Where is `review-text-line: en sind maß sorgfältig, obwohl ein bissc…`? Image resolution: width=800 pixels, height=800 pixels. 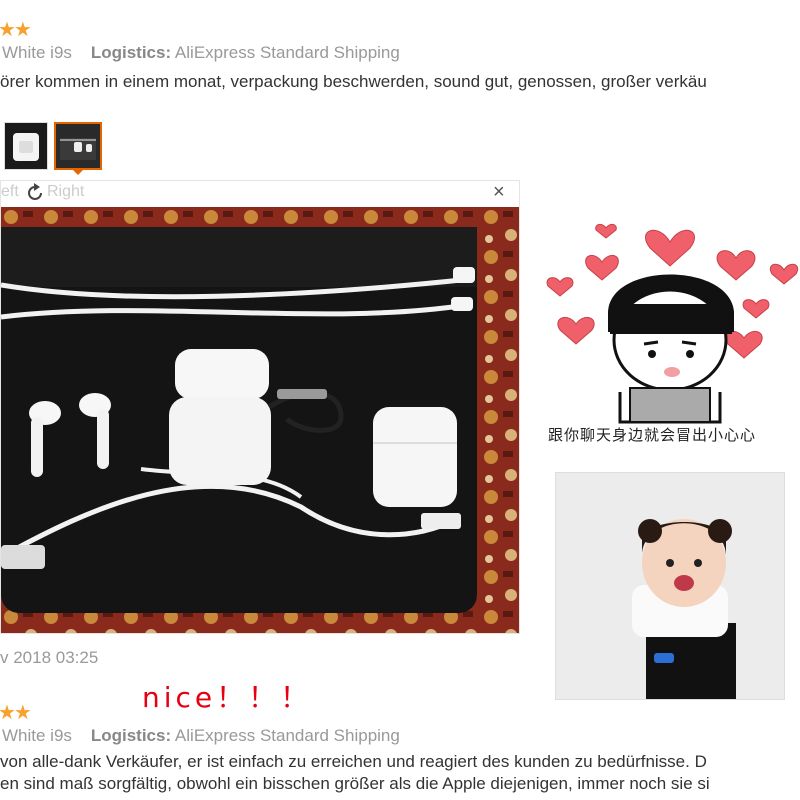 review-text-line: en sind maß sorgfältig, obwohl ein bissc… is located at coordinates (355, 783).